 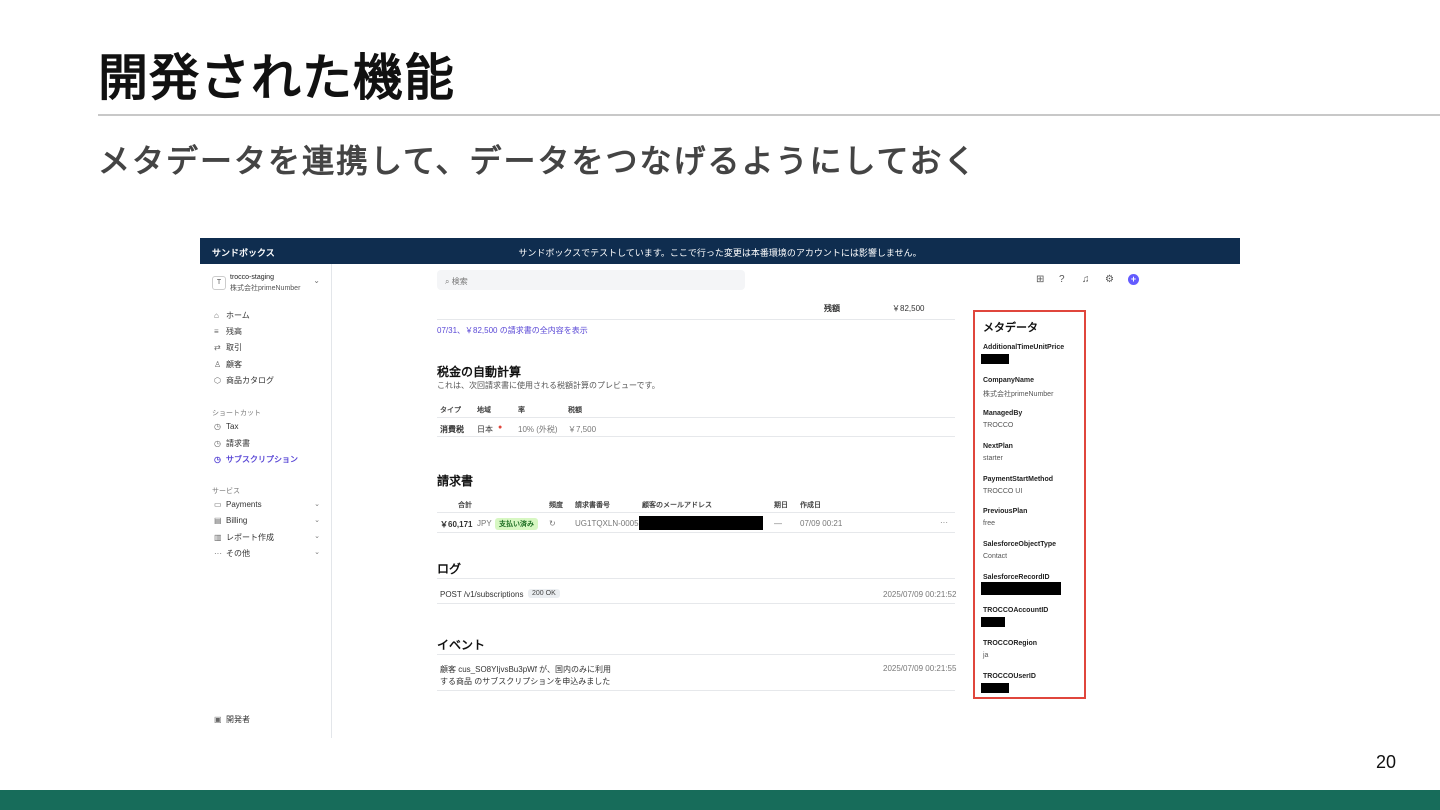 What do you see at coordinates (452, 429) in the screenshot?
I see `tax-type: 消費税` at bounding box center [452, 429].